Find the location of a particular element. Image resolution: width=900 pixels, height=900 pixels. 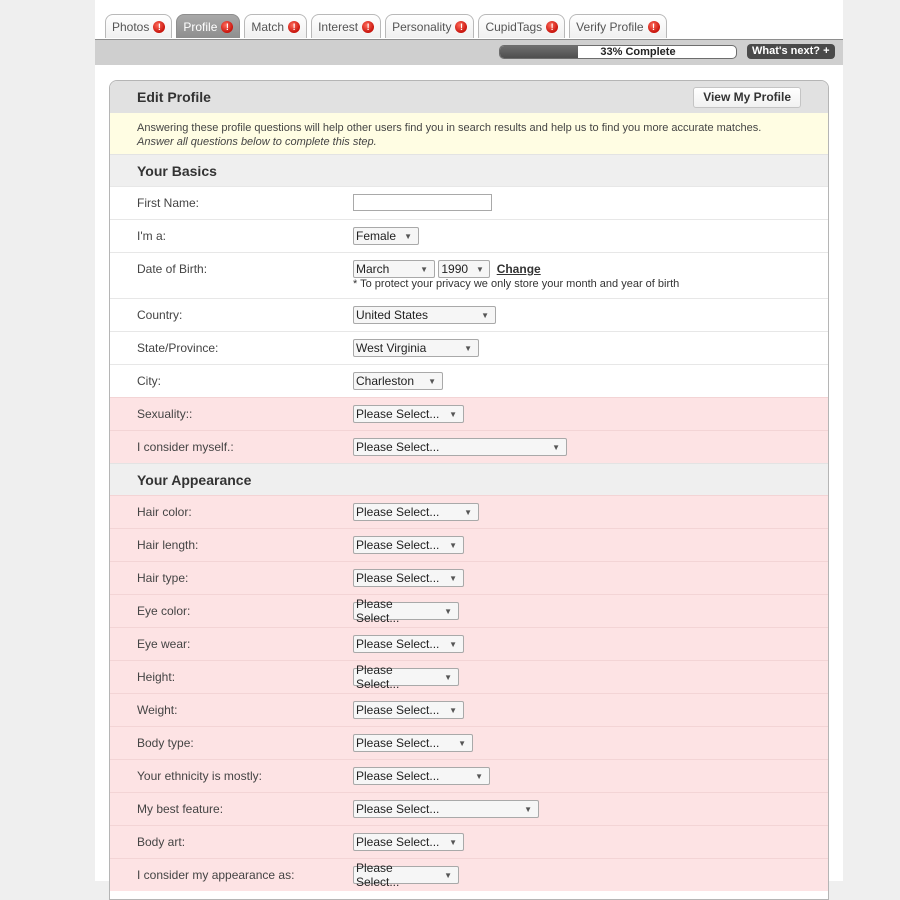

select-value: West Virginia is located at coordinates (391, 348).